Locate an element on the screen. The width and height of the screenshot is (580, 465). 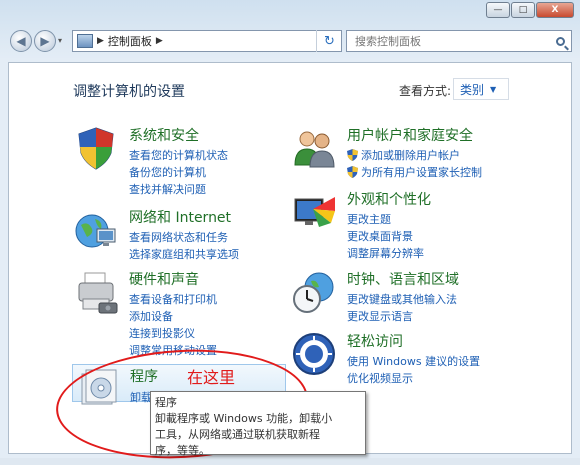
minimize-button: — is located at coordinates (498, 10).